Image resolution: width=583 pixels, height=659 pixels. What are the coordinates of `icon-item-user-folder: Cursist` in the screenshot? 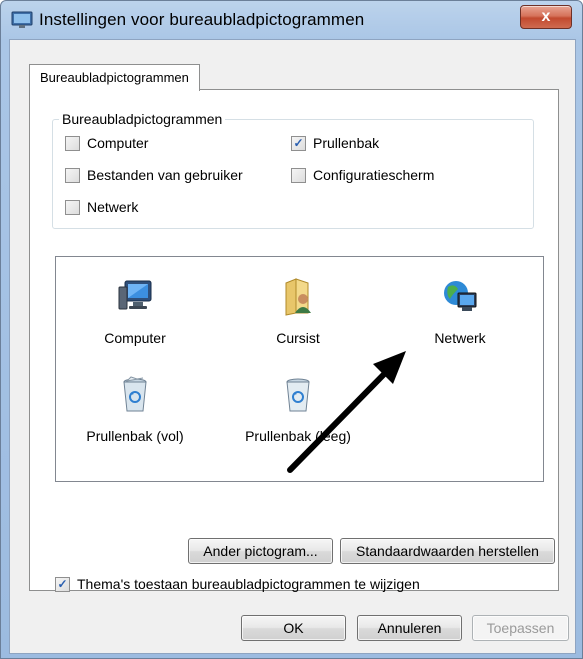 It's located at (298, 311).